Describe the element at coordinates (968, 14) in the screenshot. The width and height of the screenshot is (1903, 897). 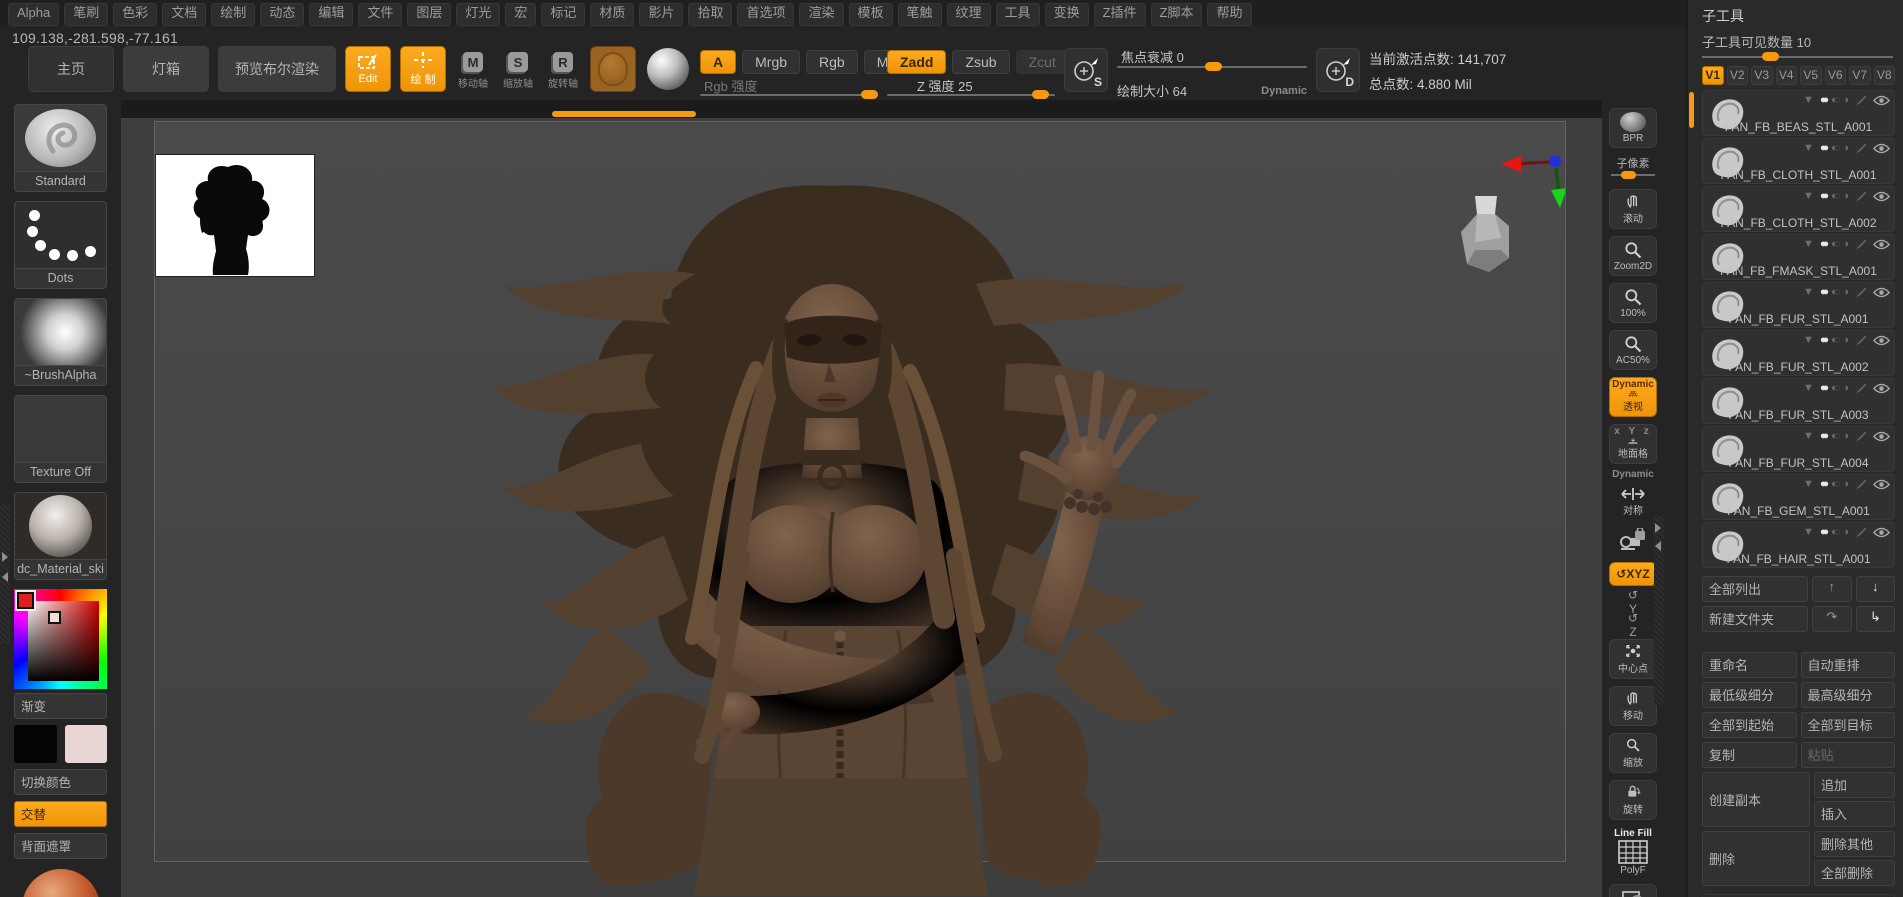
I see `menu-item: 纹理` at that location.